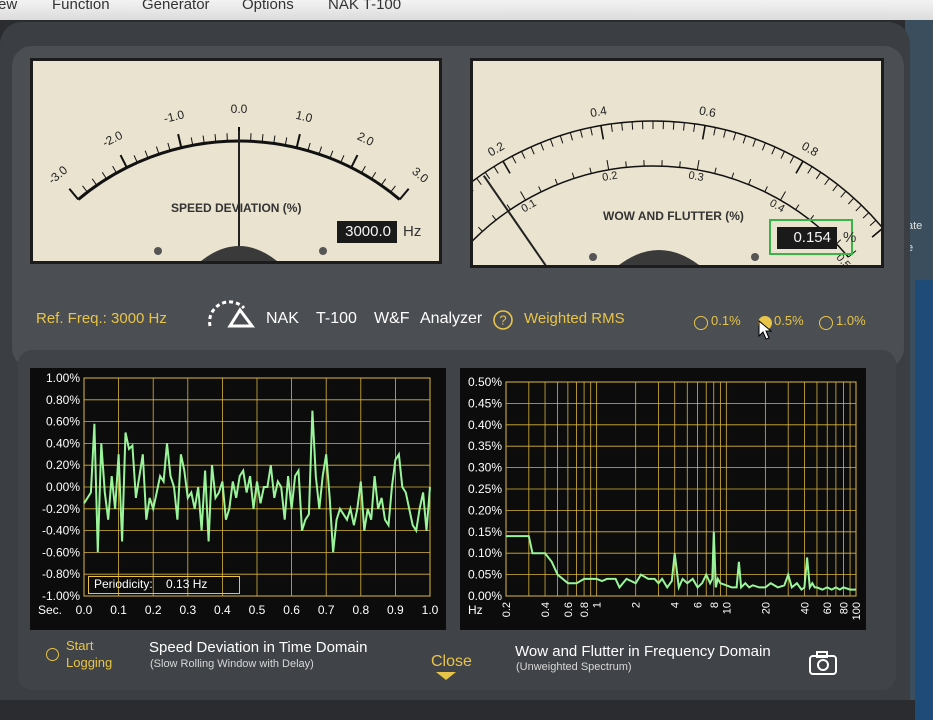 This screenshot has width=933, height=720. I want to click on wf-label: W&F, so click(392, 319).